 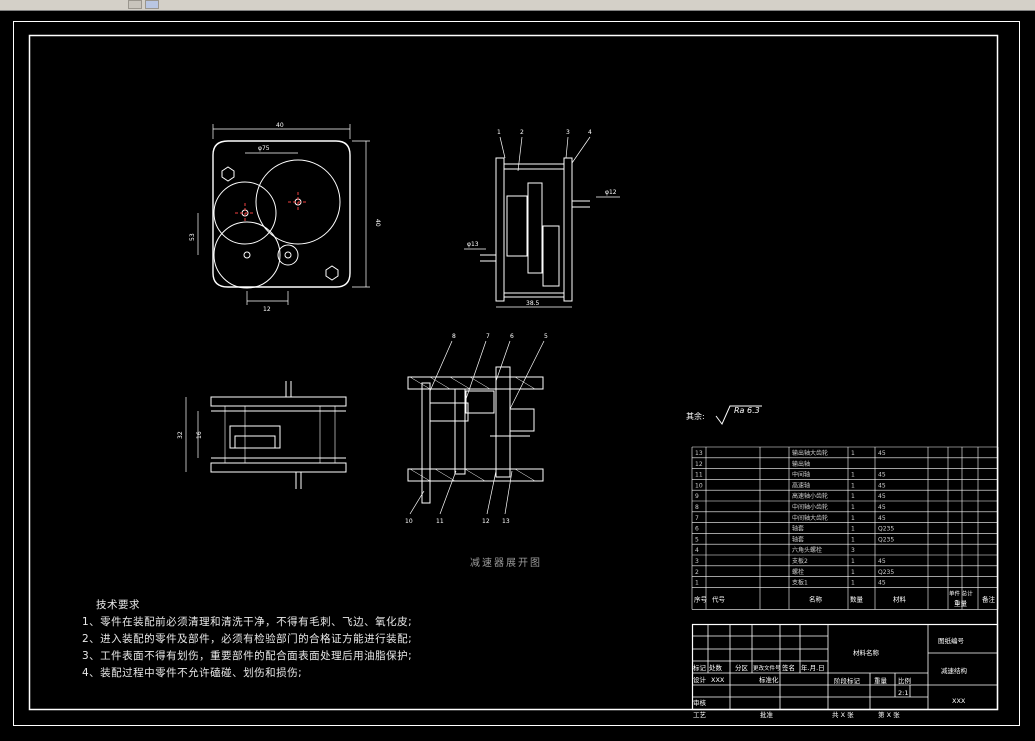 I want to click on parts-row-no: 11, so click(x=699, y=475).